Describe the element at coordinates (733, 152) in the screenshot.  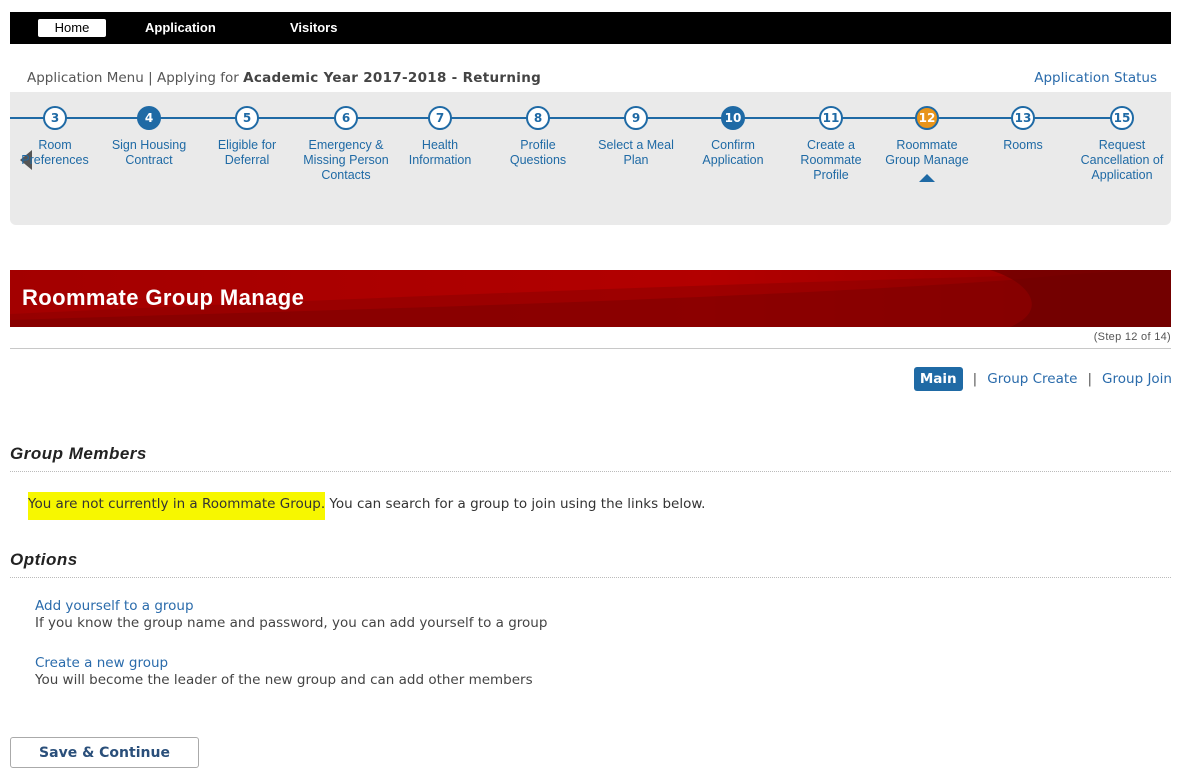
I see `step-label: Confirm Application` at that location.